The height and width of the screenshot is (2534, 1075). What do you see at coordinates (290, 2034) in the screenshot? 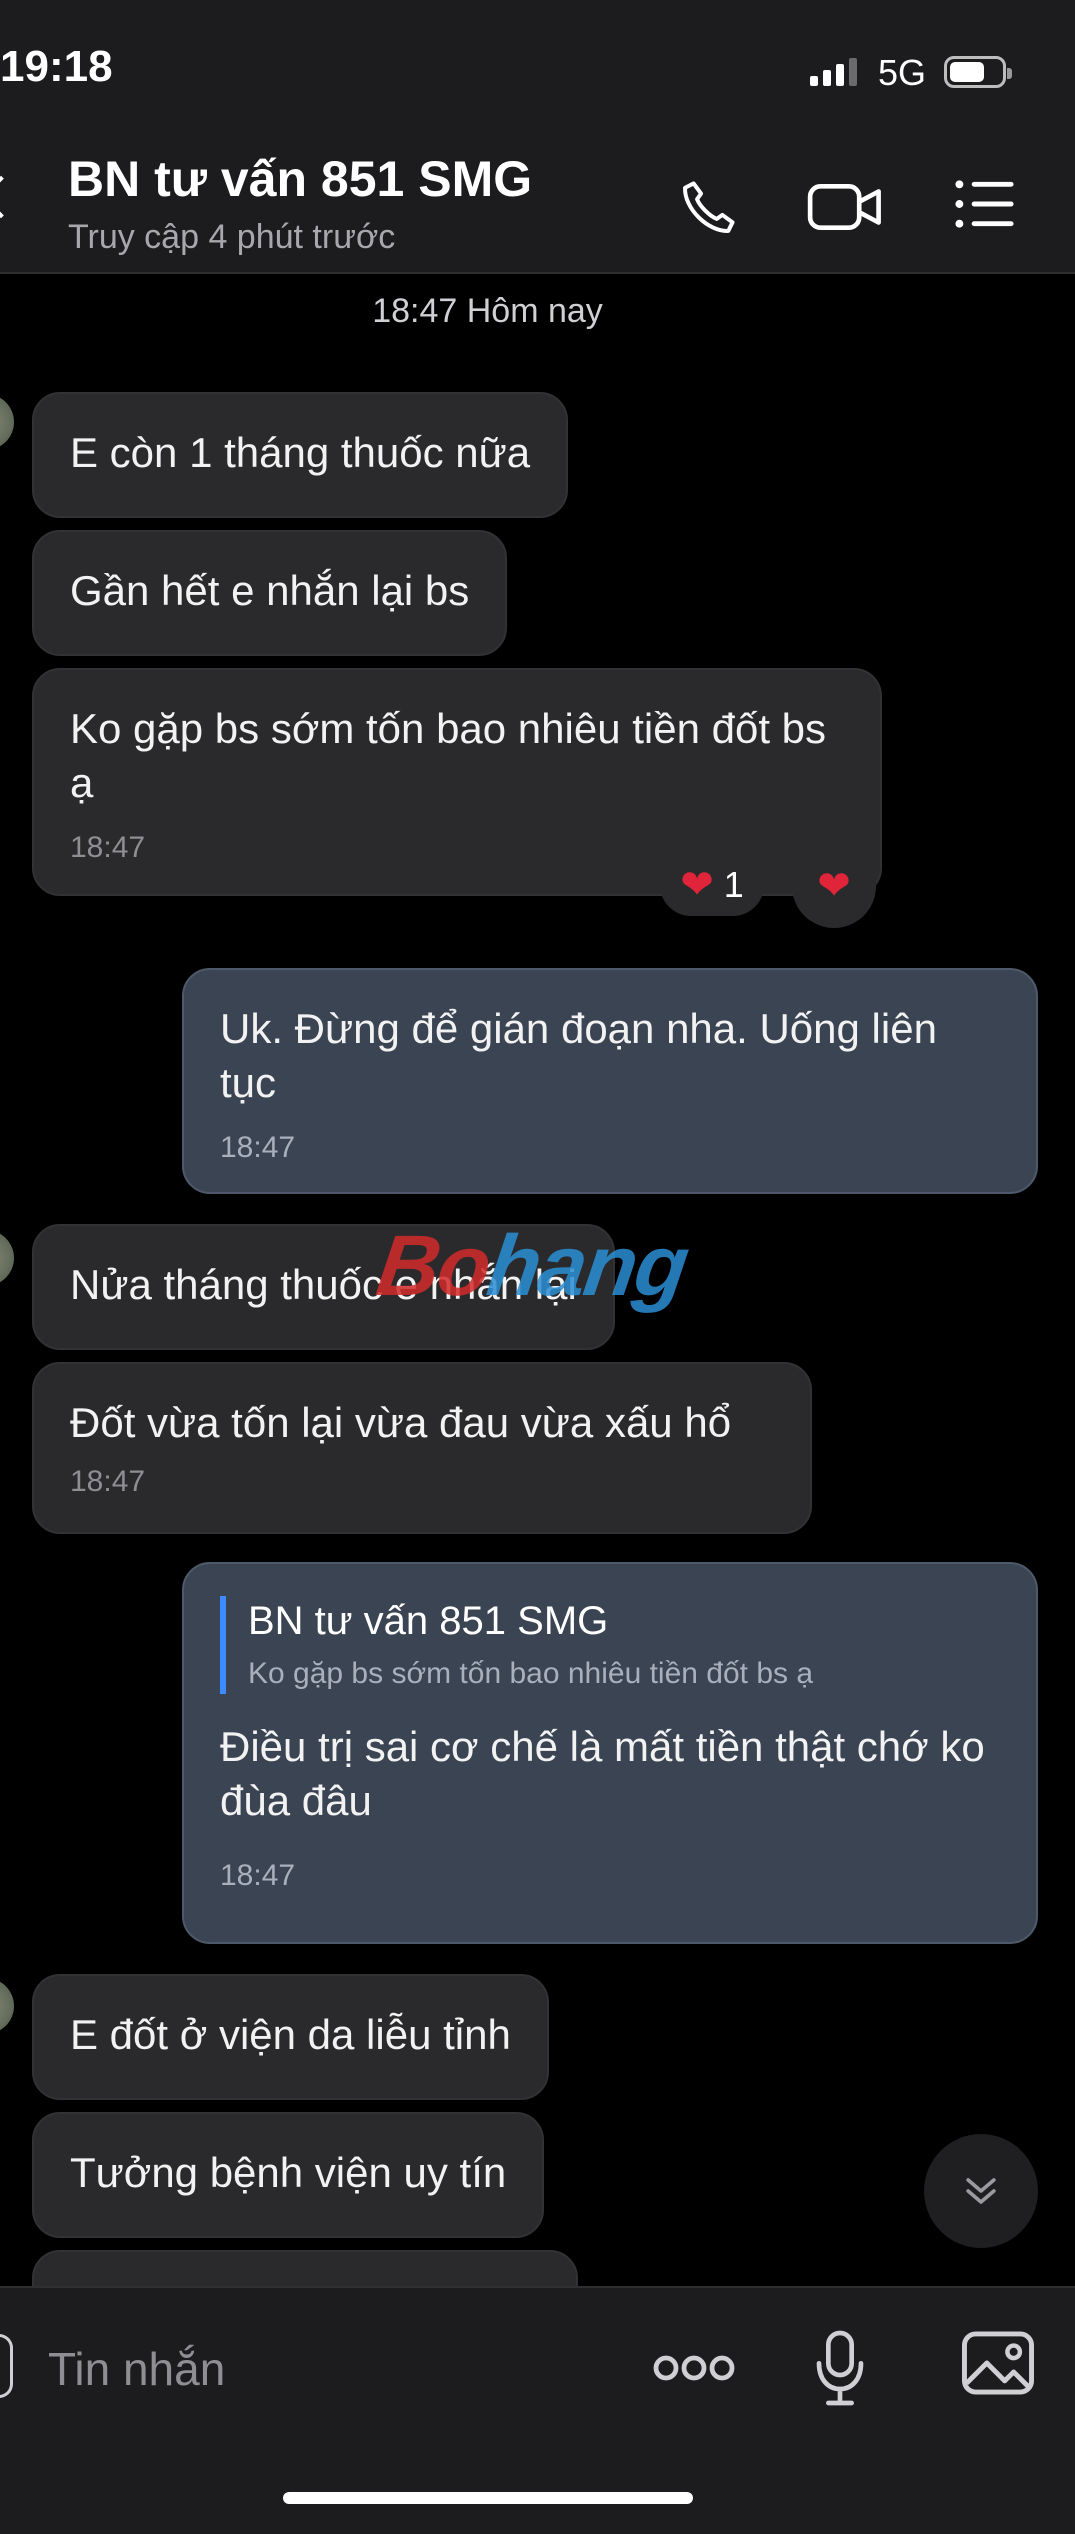
I see `message-text: E đốt ở viện da liễu tỉnh` at bounding box center [290, 2034].